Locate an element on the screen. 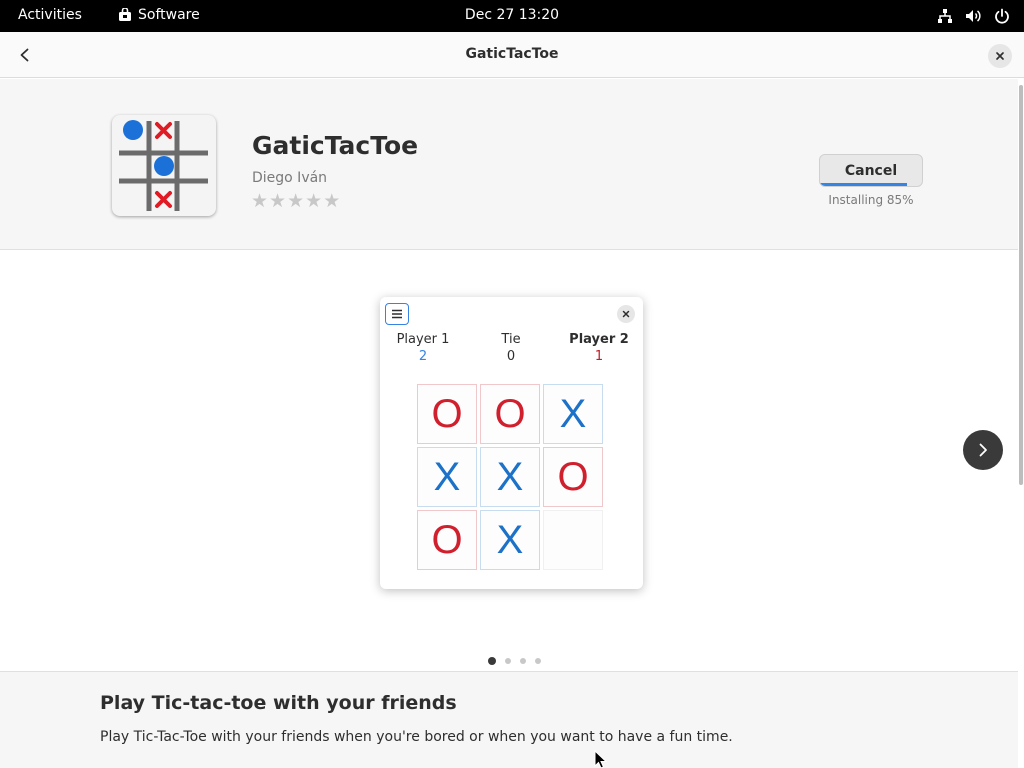  system-top-bar: Activities Software Dec 27 13:20 is located at coordinates (512, 16).